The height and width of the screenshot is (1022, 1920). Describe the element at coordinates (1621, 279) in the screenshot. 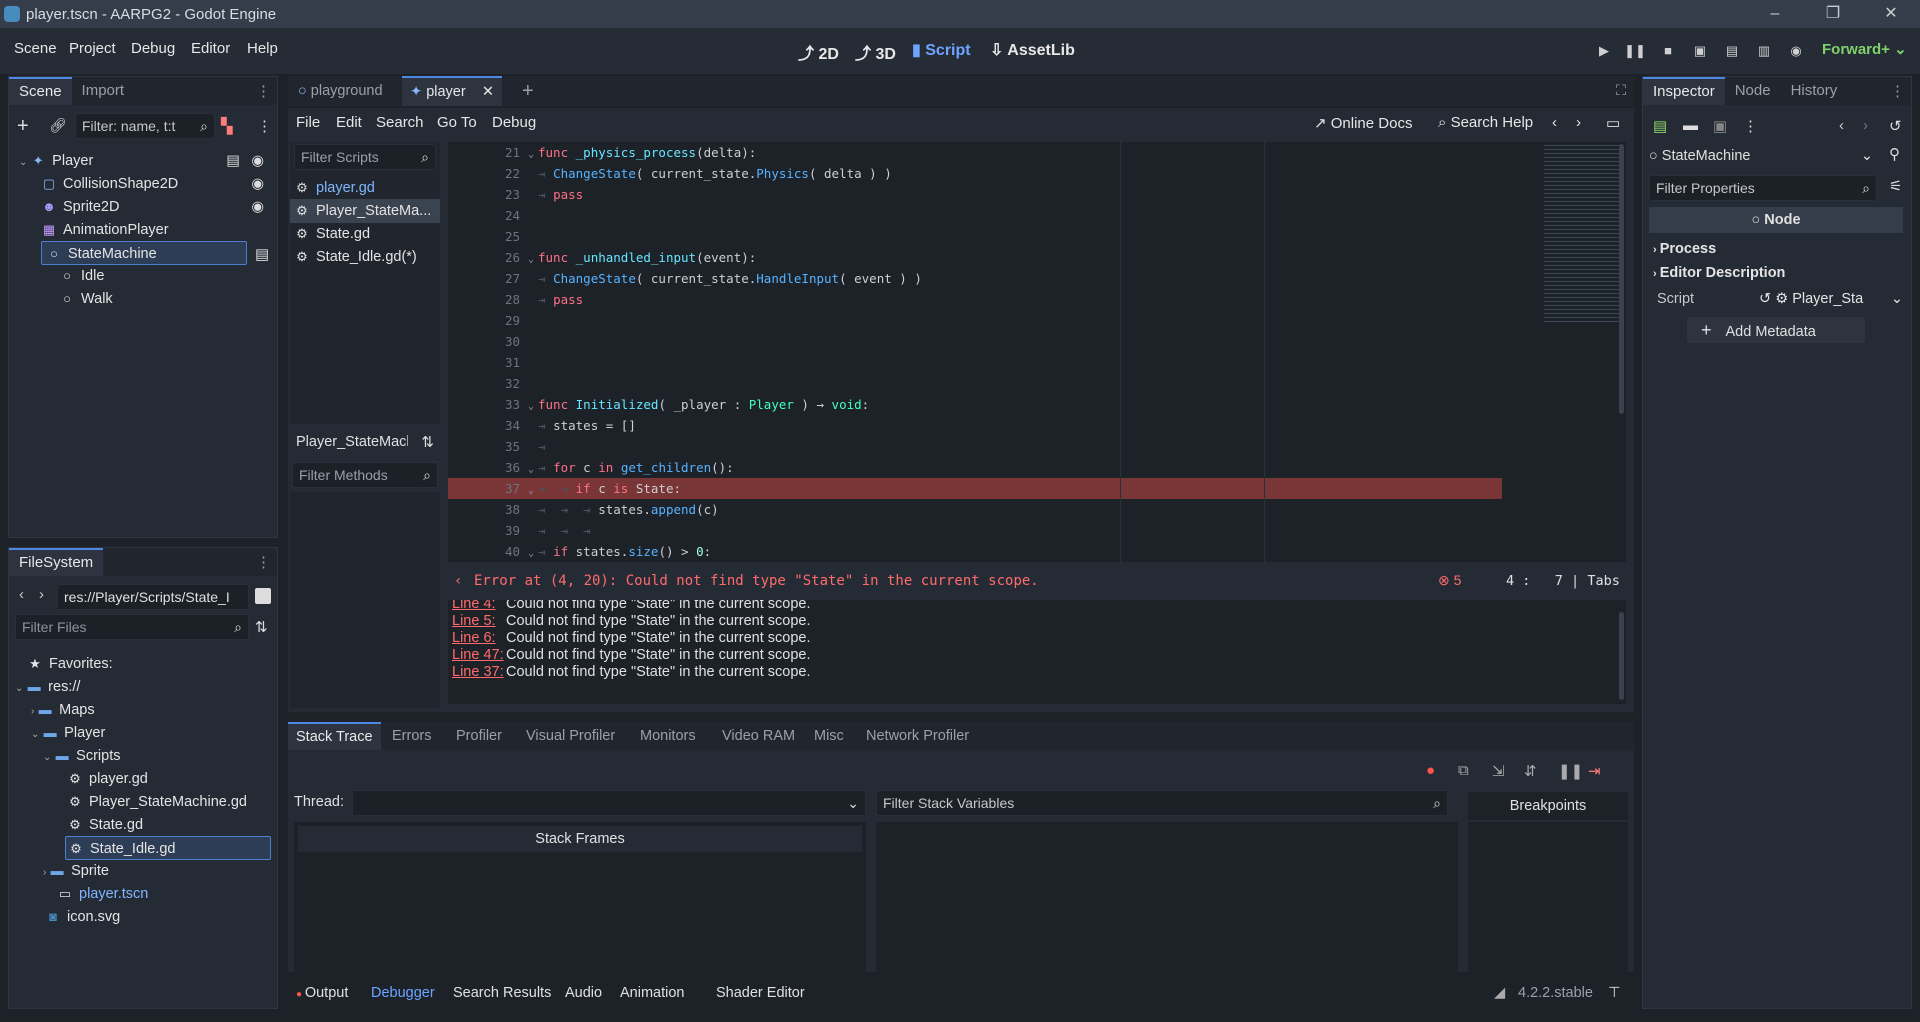

I see `code-scrollbar` at that location.